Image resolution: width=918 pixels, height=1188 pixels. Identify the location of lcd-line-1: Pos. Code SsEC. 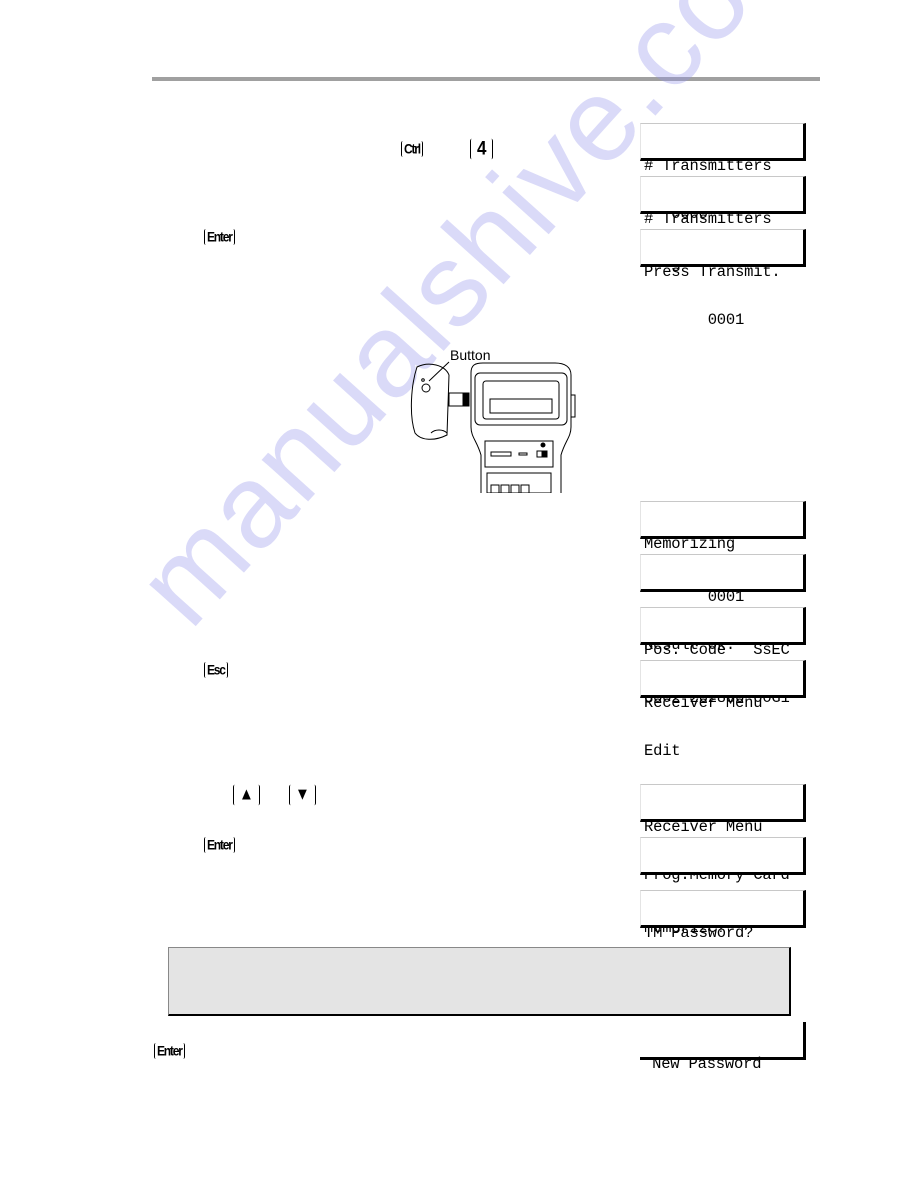
(717, 650).